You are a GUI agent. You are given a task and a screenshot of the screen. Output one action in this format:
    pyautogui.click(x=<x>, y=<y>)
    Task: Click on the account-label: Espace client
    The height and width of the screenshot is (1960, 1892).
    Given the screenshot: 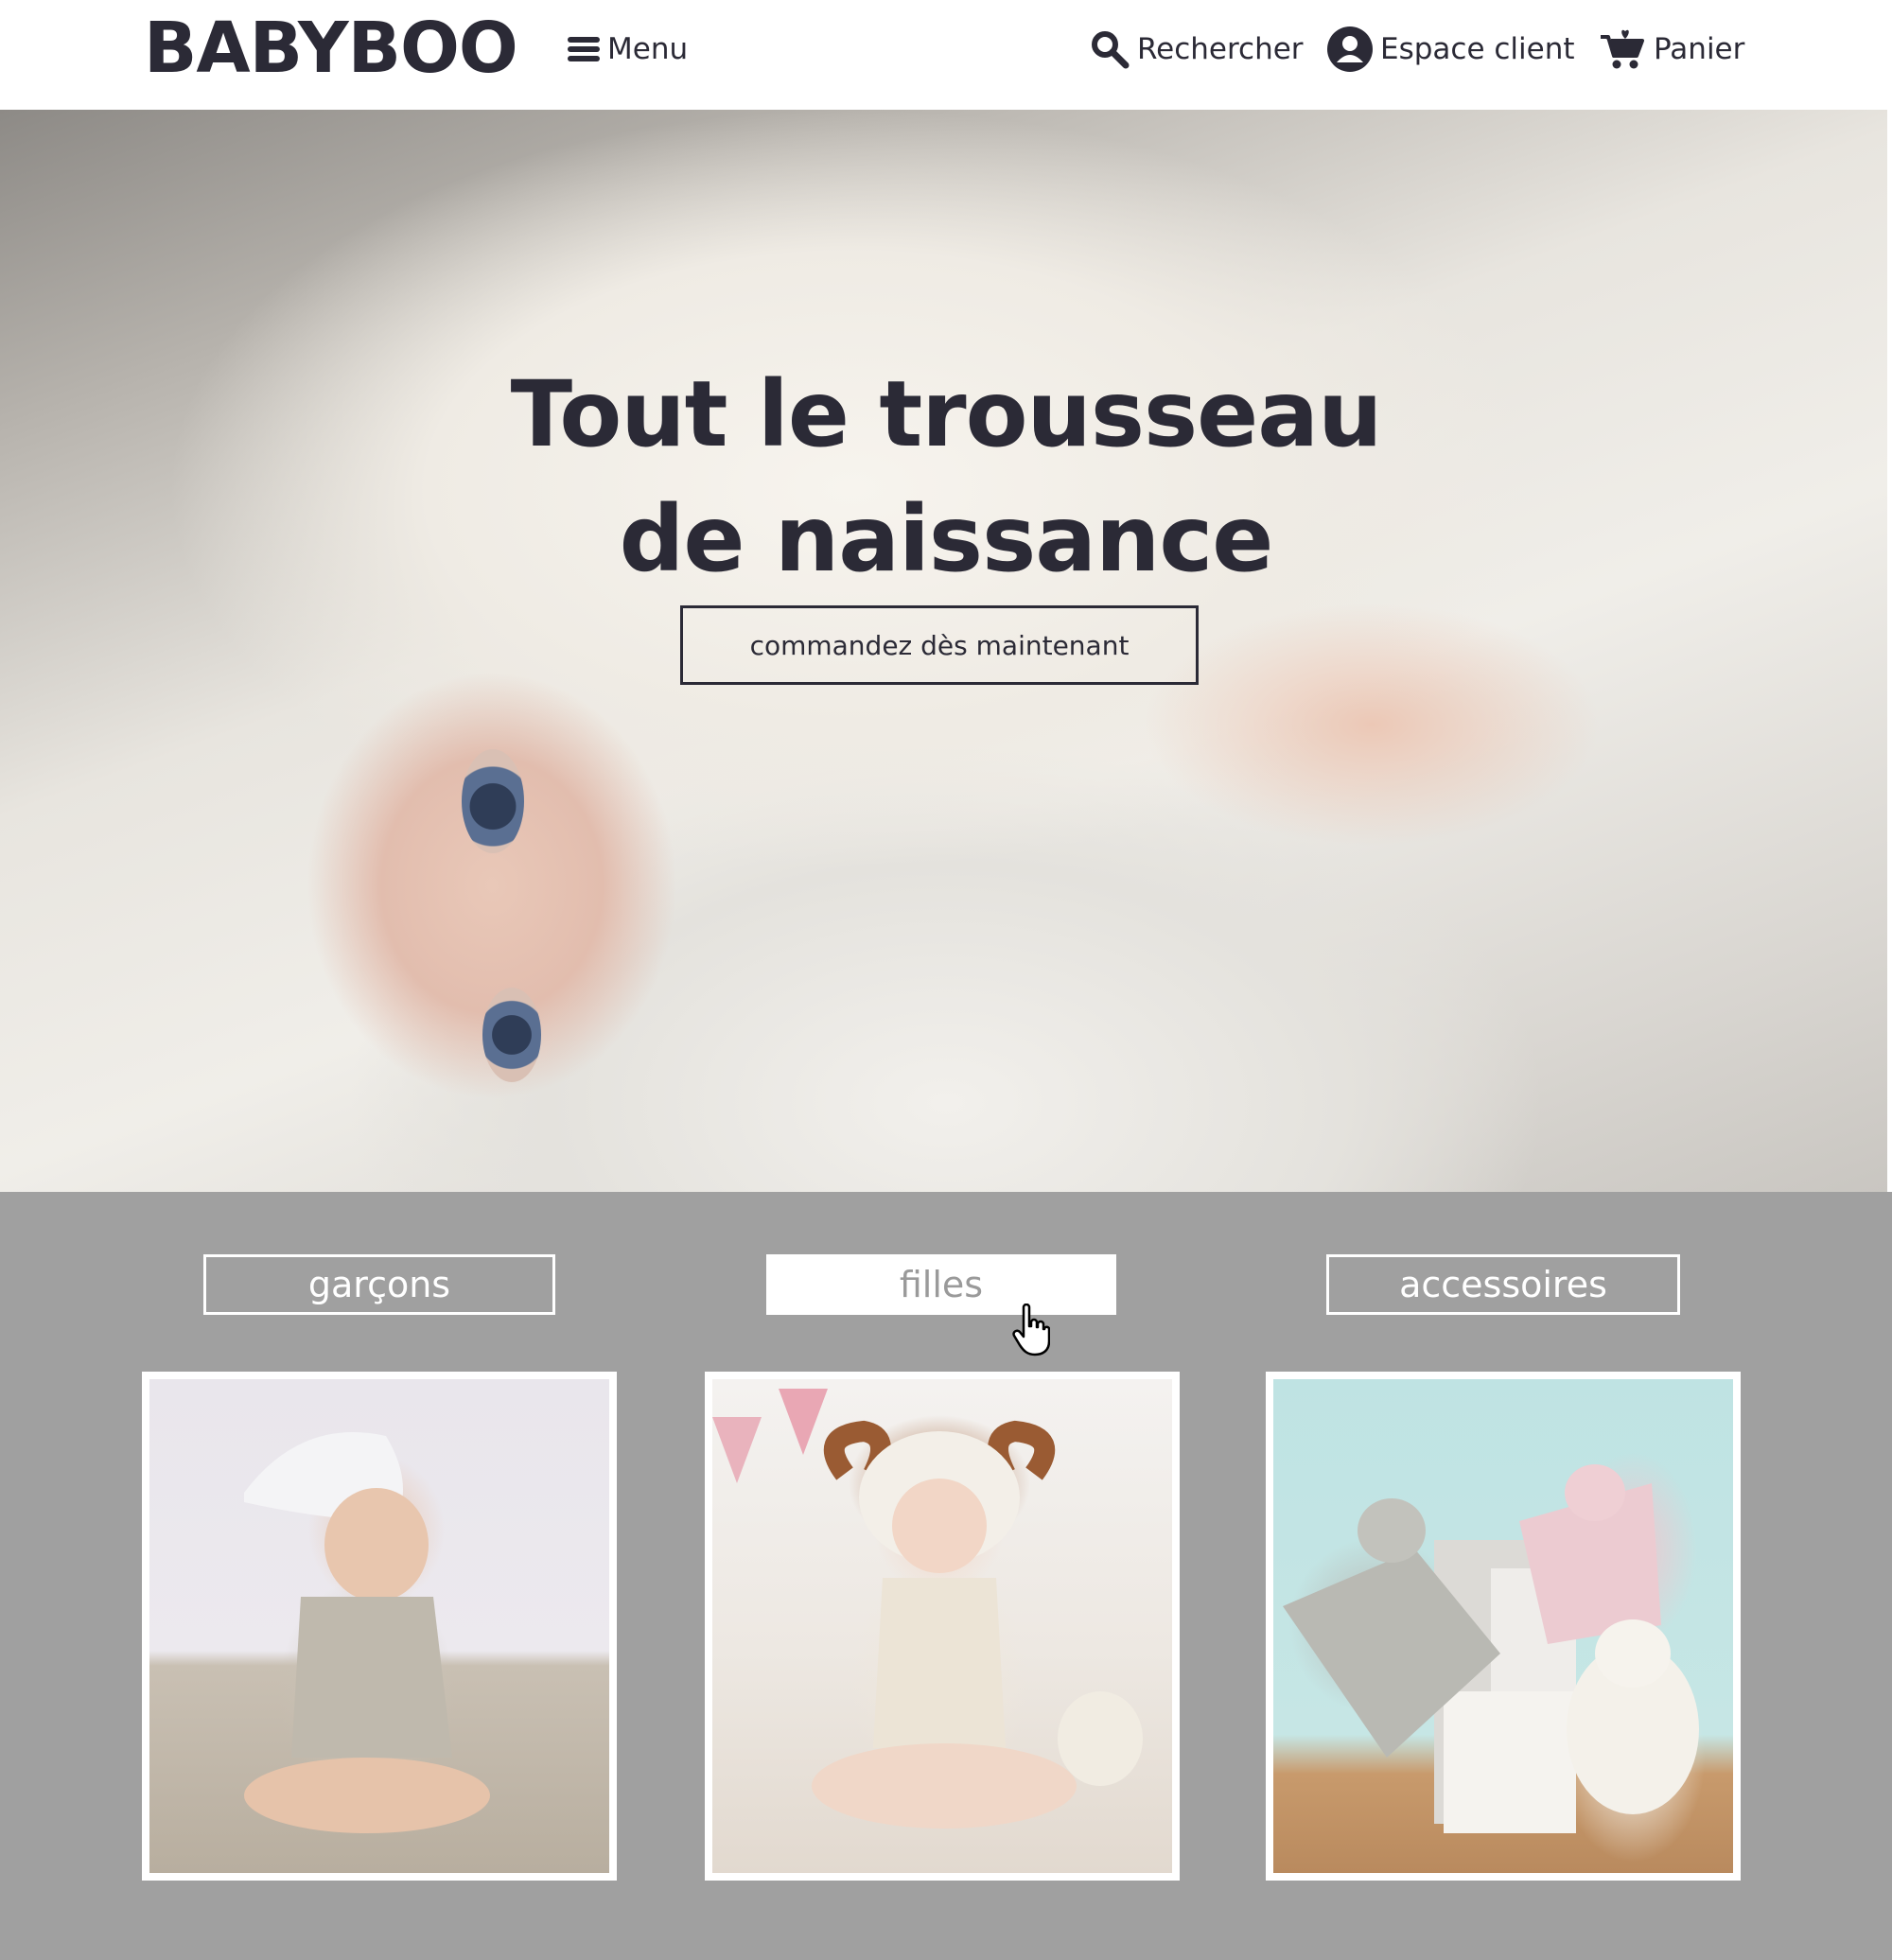 What is the action you would take?
    pyautogui.click(x=1477, y=49)
    